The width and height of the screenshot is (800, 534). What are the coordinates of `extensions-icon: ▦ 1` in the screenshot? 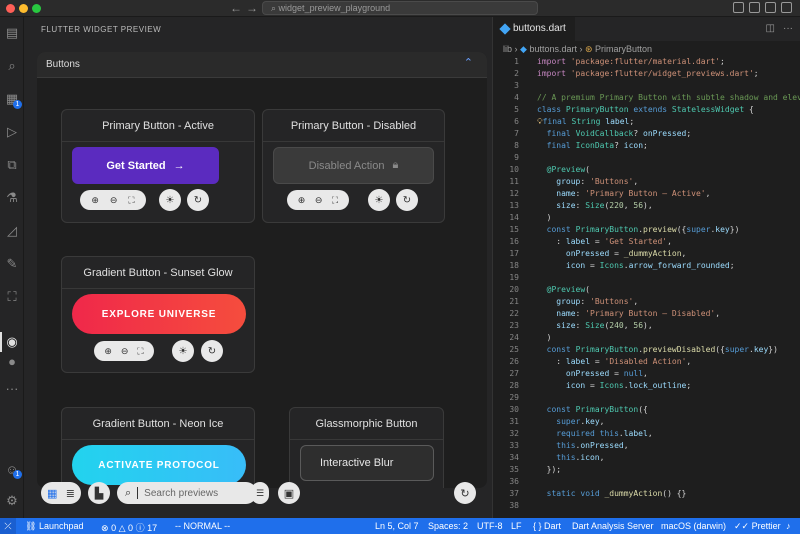 It's located at (13, 100).